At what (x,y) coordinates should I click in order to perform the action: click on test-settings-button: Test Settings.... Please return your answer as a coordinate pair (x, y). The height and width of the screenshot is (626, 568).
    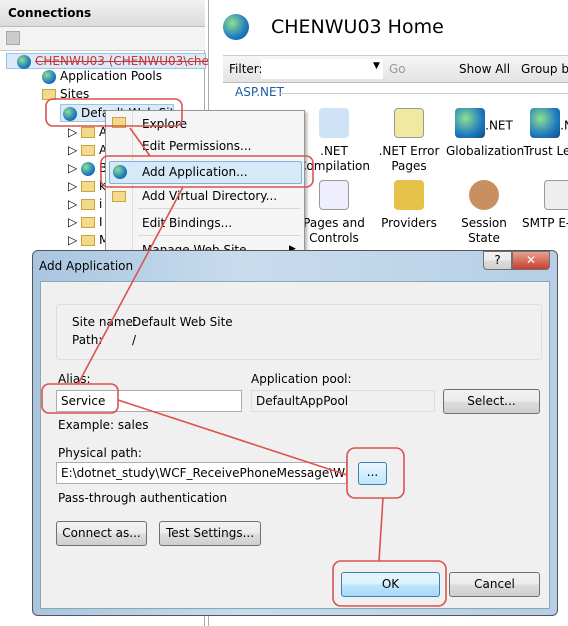
    Looking at the image, I should click on (210, 533).